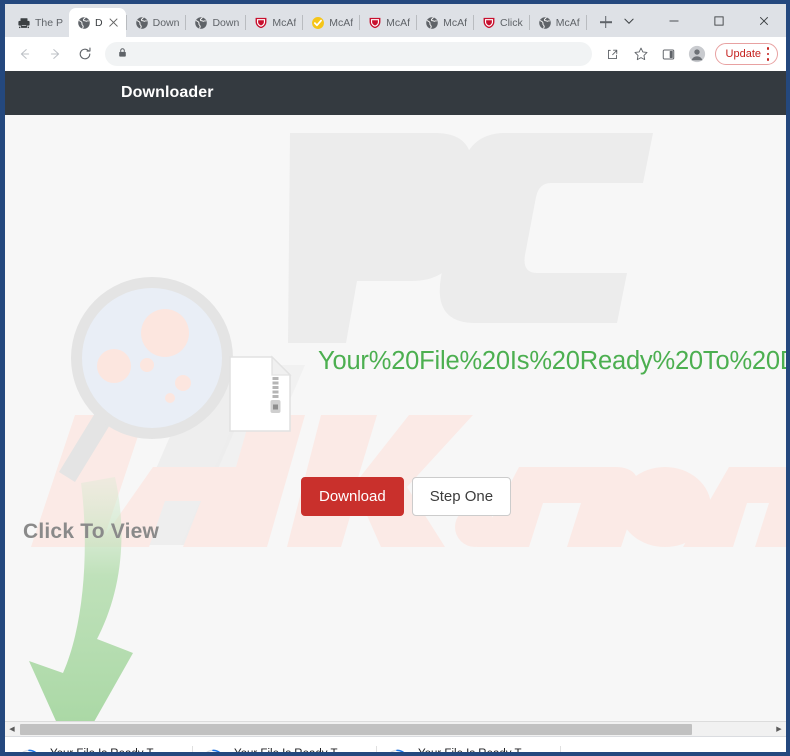  I want to click on check-circle-icon, so click(318, 23).